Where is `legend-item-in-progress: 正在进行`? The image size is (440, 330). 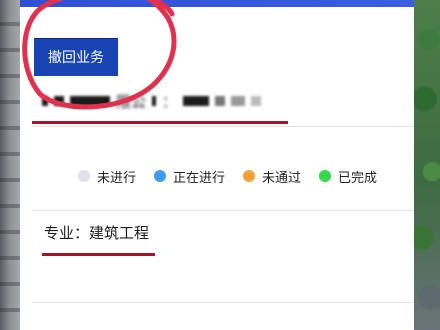 legend-item-in-progress: 正在进行 is located at coordinates (189, 176).